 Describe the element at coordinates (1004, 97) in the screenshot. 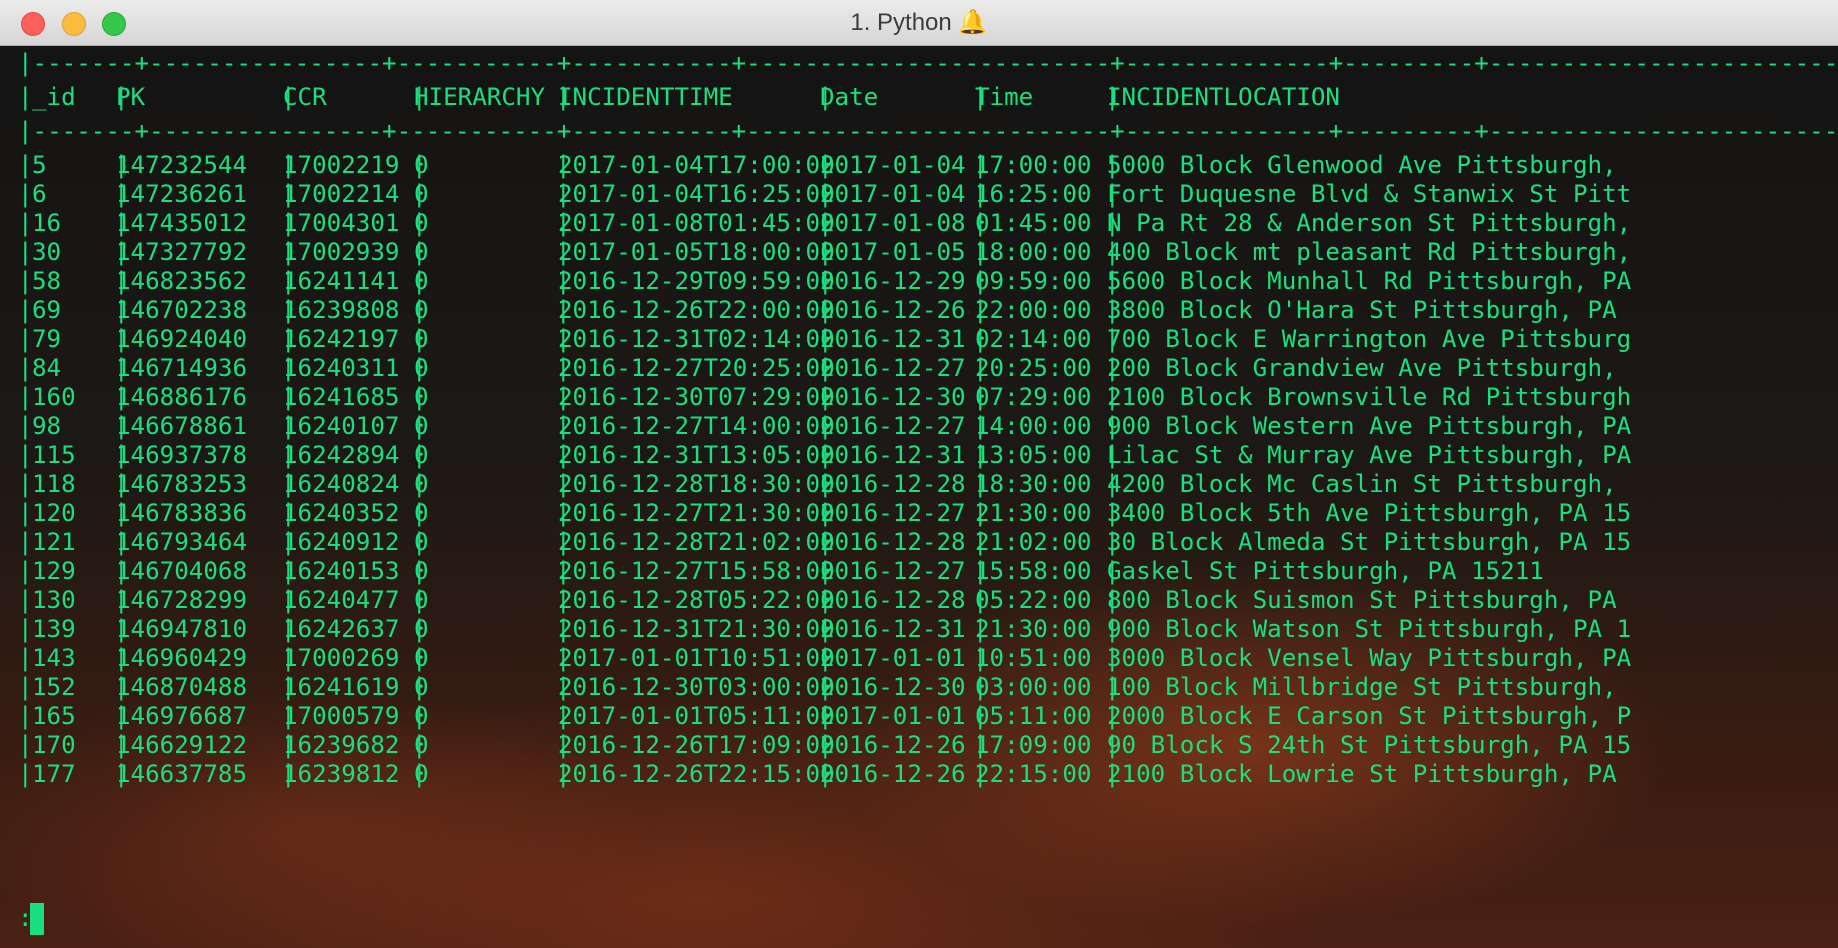

I see `column-header: Time` at that location.